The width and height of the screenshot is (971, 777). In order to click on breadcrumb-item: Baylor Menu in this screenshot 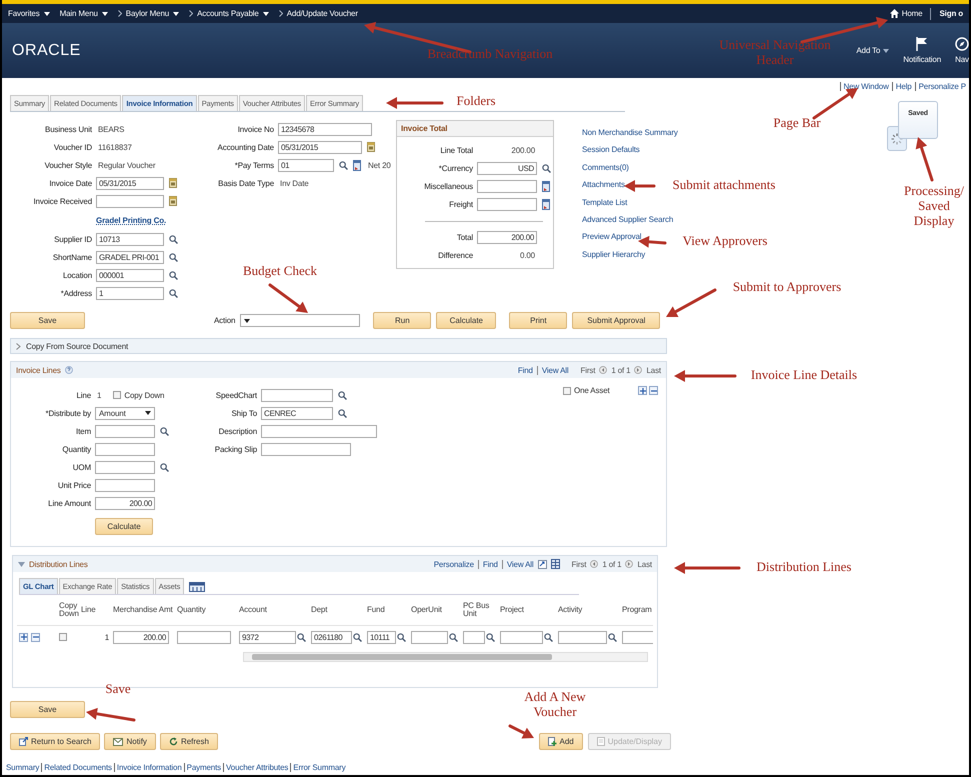, I will do `click(148, 13)`.